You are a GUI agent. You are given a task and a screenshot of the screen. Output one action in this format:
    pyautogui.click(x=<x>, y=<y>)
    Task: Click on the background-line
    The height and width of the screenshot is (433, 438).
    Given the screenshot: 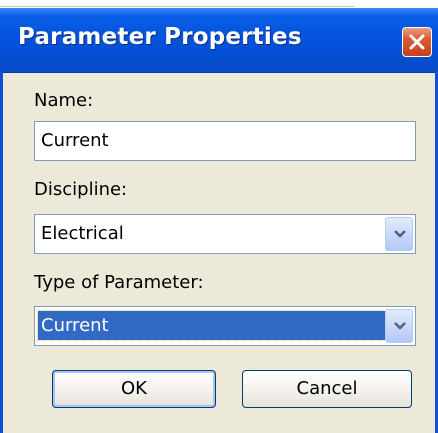 What is the action you would take?
    pyautogui.click(x=177, y=6)
    